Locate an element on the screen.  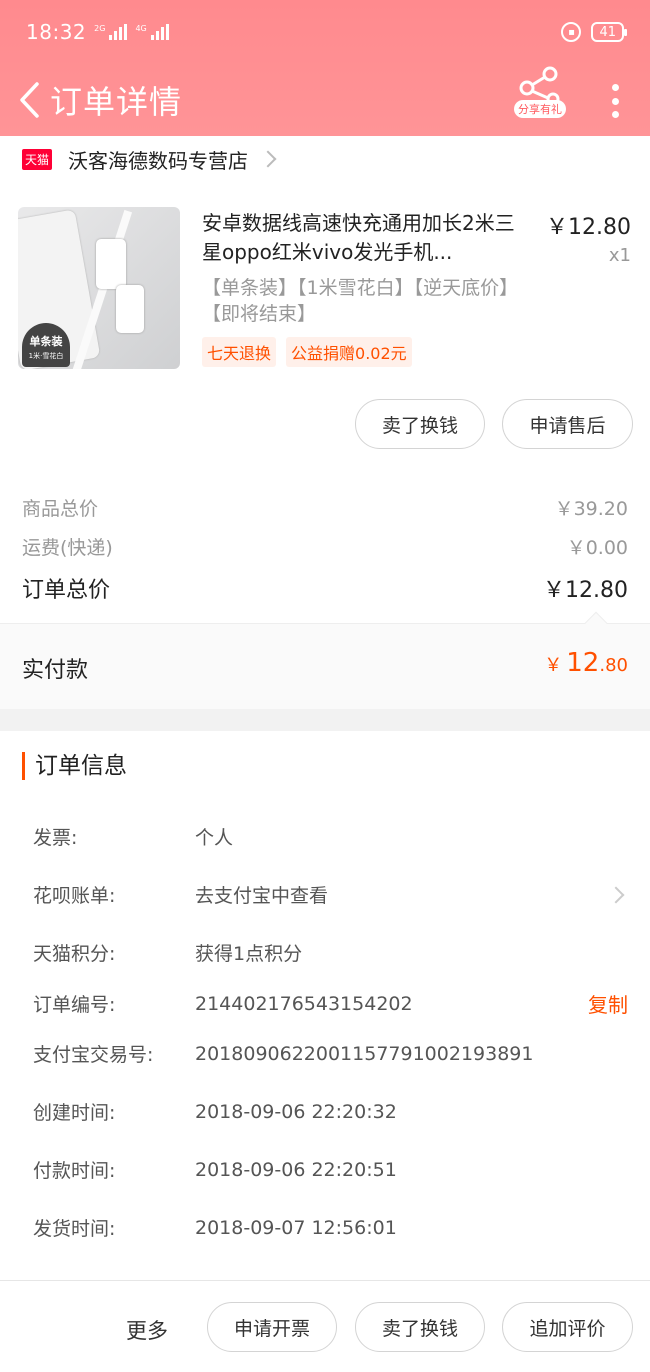
info-row-invoice: 发票: 个人 is located at coordinates (133, 838).